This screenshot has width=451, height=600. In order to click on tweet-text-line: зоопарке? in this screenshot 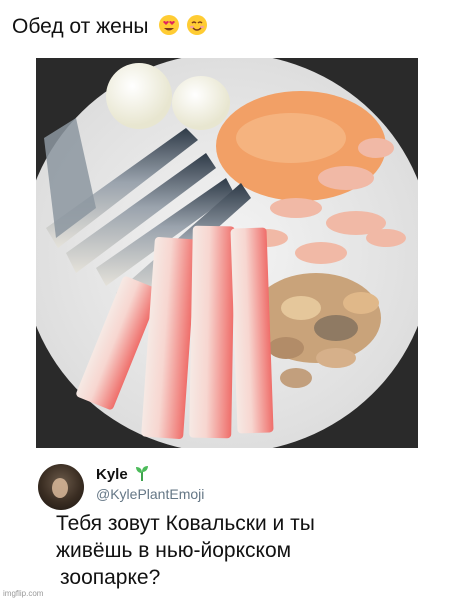, I will do `click(110, 577)`.